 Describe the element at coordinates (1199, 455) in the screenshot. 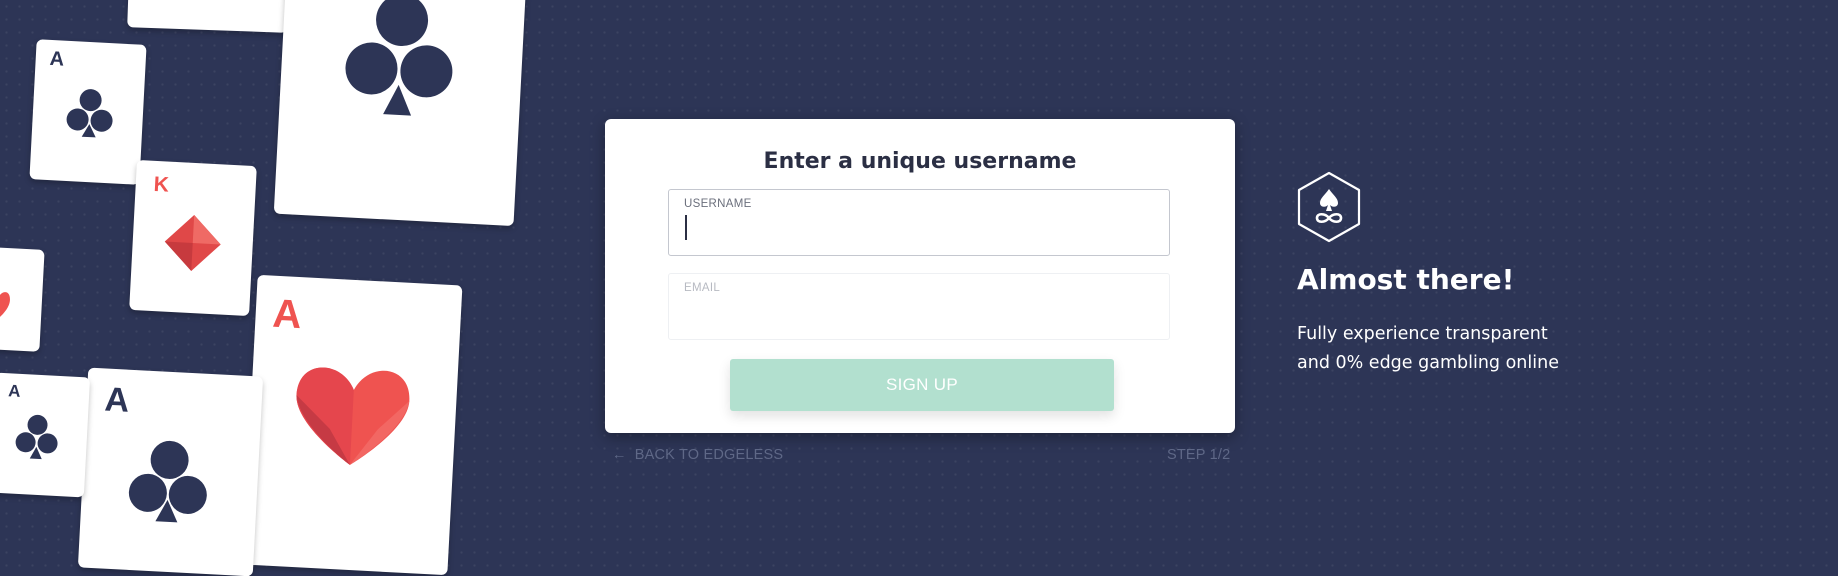

I see `step-indicator: STEP 1/2` at that location.